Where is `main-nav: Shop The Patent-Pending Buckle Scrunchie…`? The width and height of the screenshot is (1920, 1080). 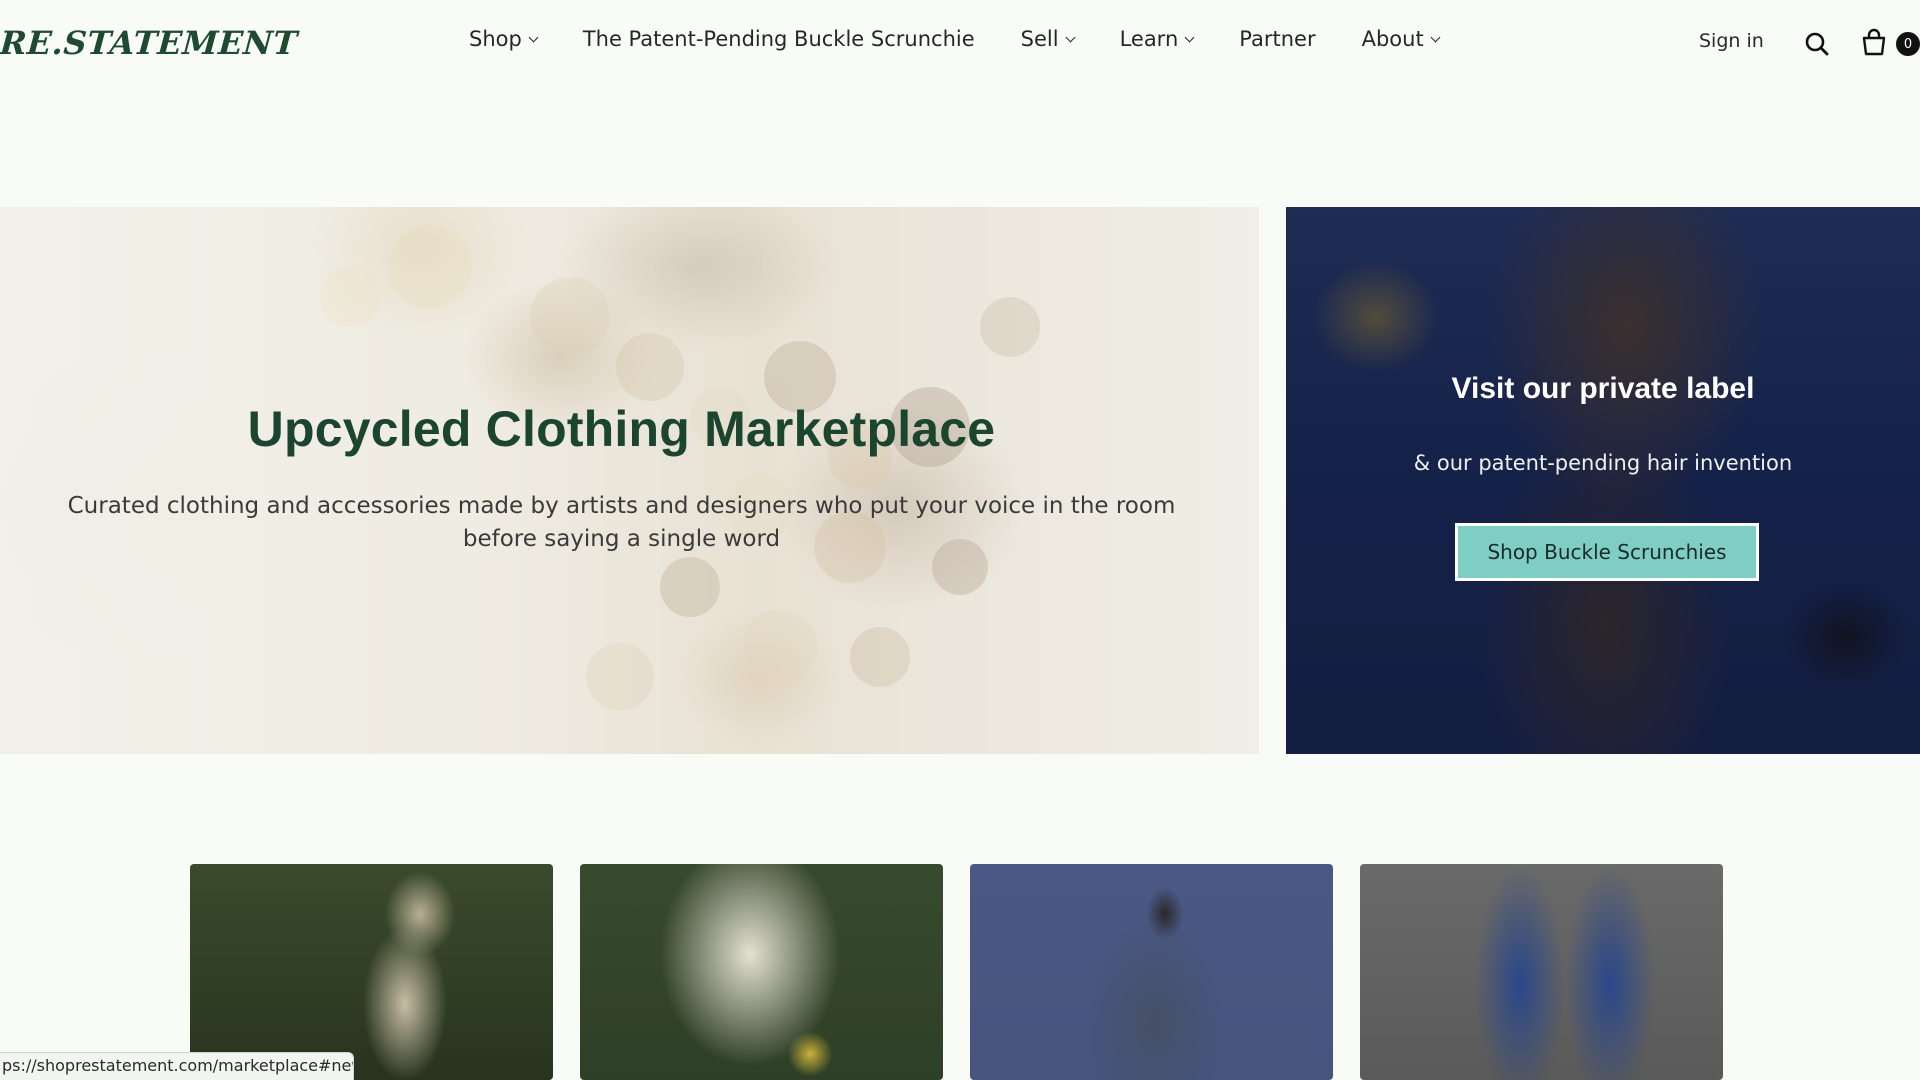 main-nav: Shop The Patent-Pending Buckle Scrunchie… is located at coordinates (977, 39).